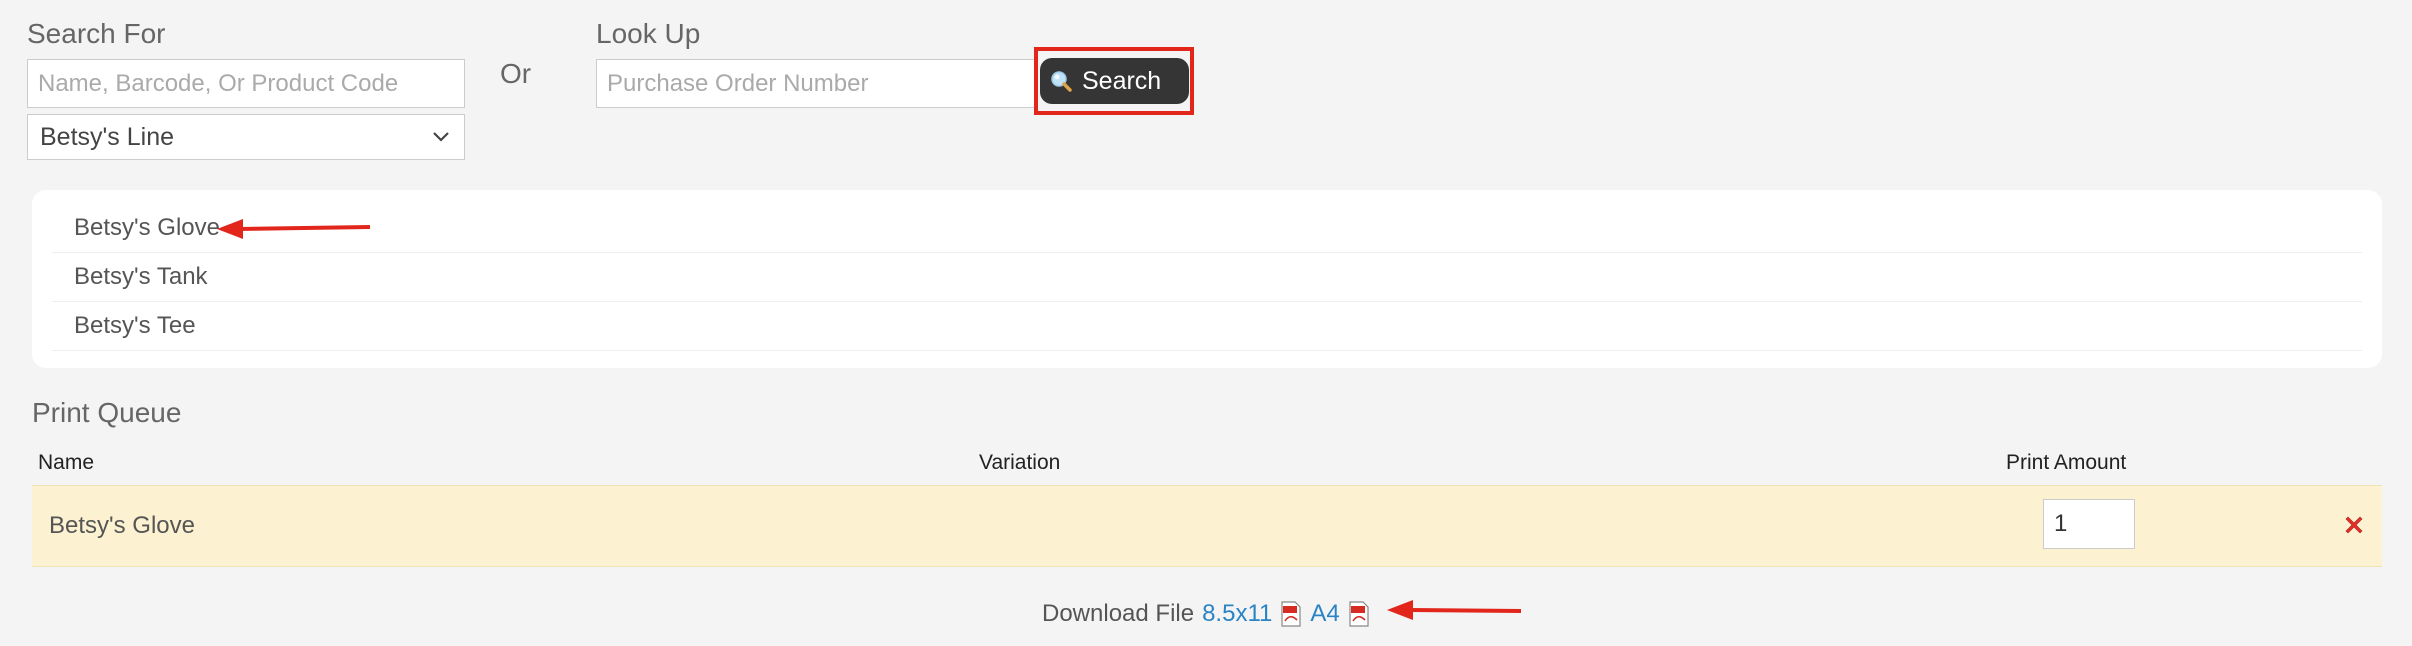  What do you see at coordinates (66, 462) in the screenshot?
I see `column-header-name: Name` at bounding box center [66, 462].